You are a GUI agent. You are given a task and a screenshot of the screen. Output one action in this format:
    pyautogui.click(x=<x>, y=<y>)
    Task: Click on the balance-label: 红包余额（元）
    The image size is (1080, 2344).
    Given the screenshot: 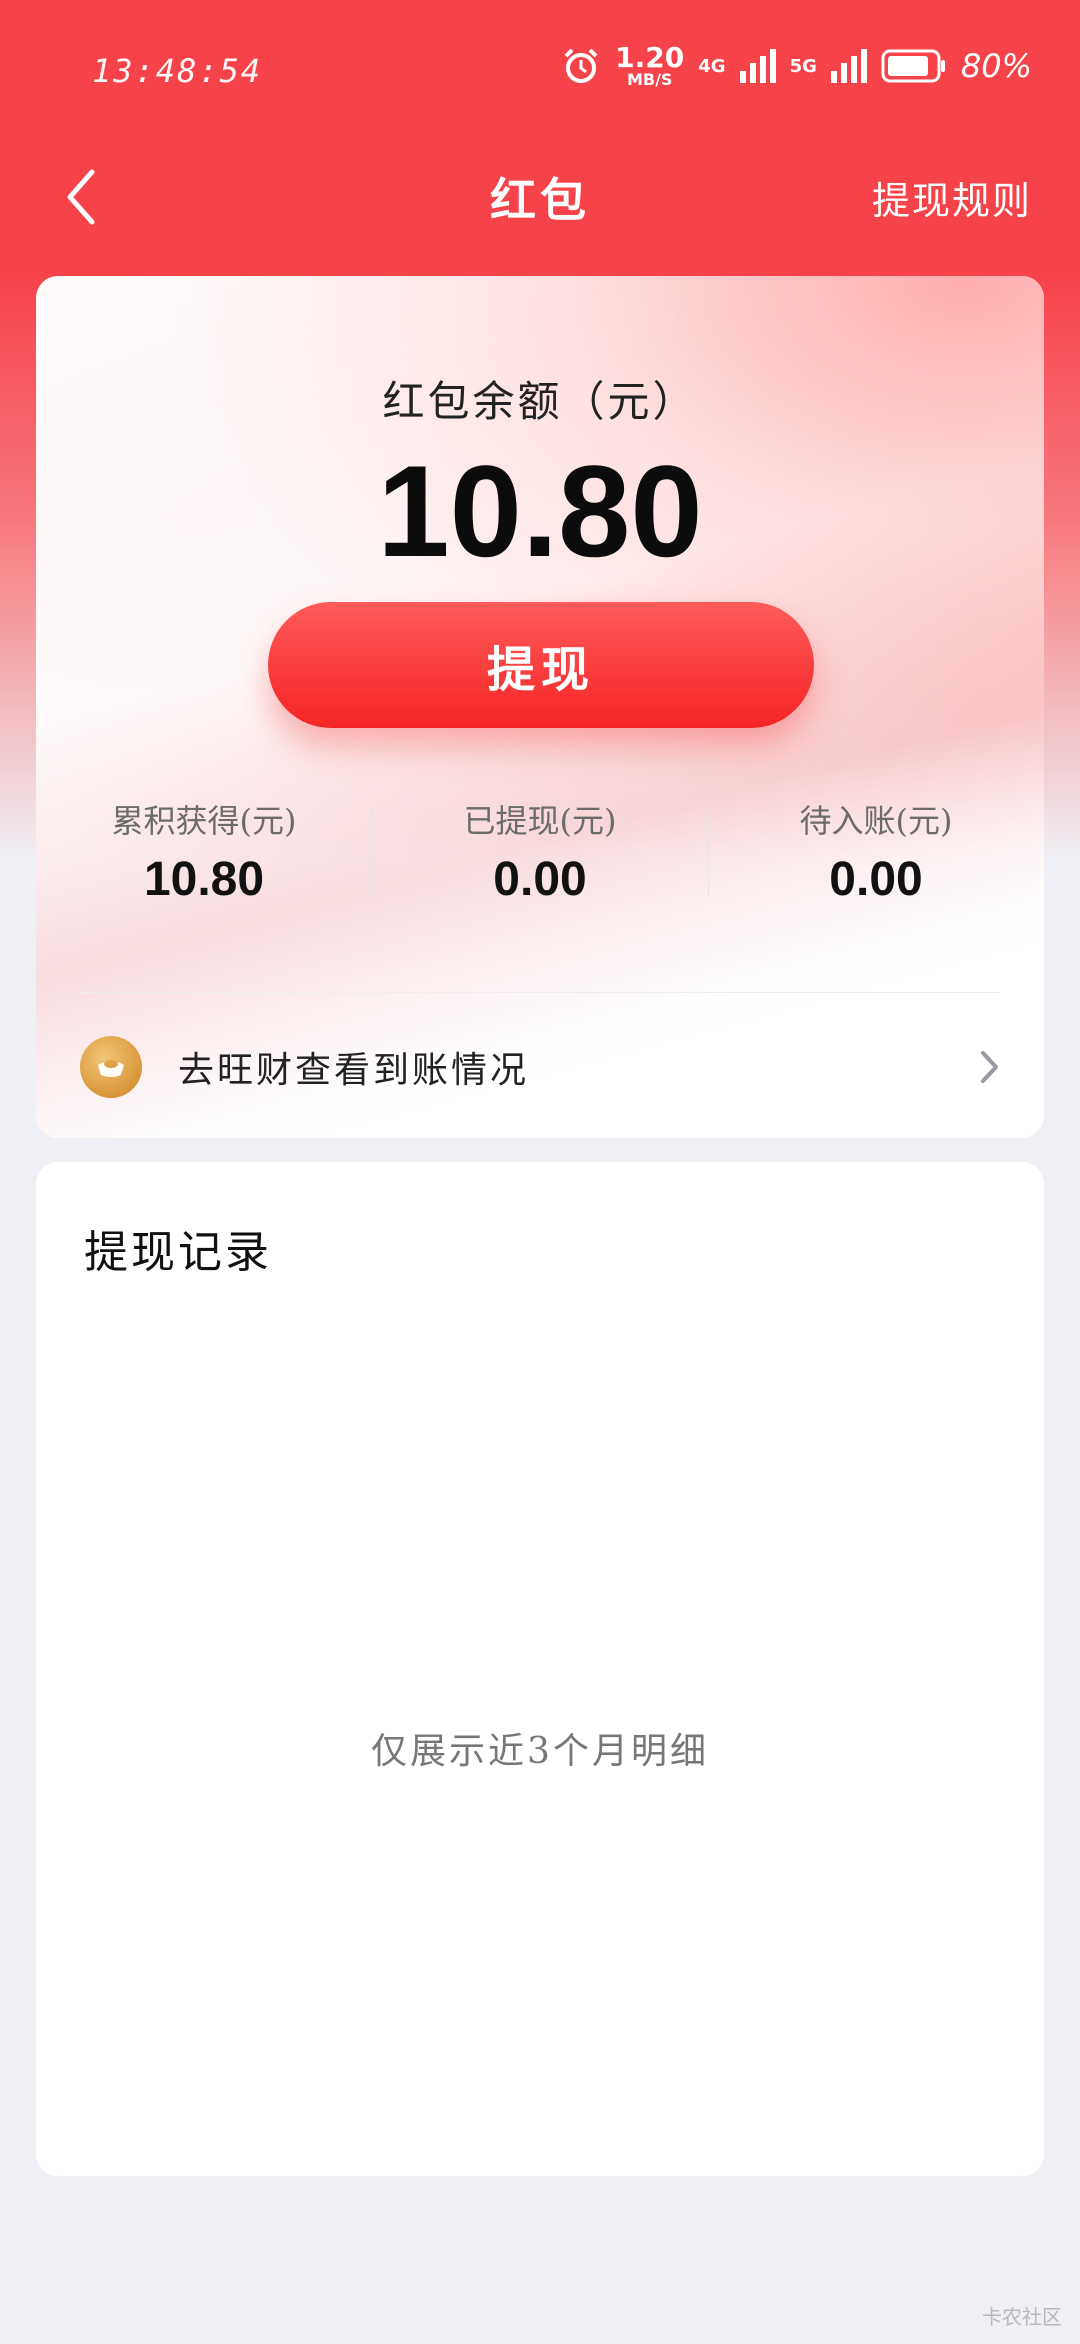 What is the action you would take?
    pyautogui.click(x=540, y=401)
    